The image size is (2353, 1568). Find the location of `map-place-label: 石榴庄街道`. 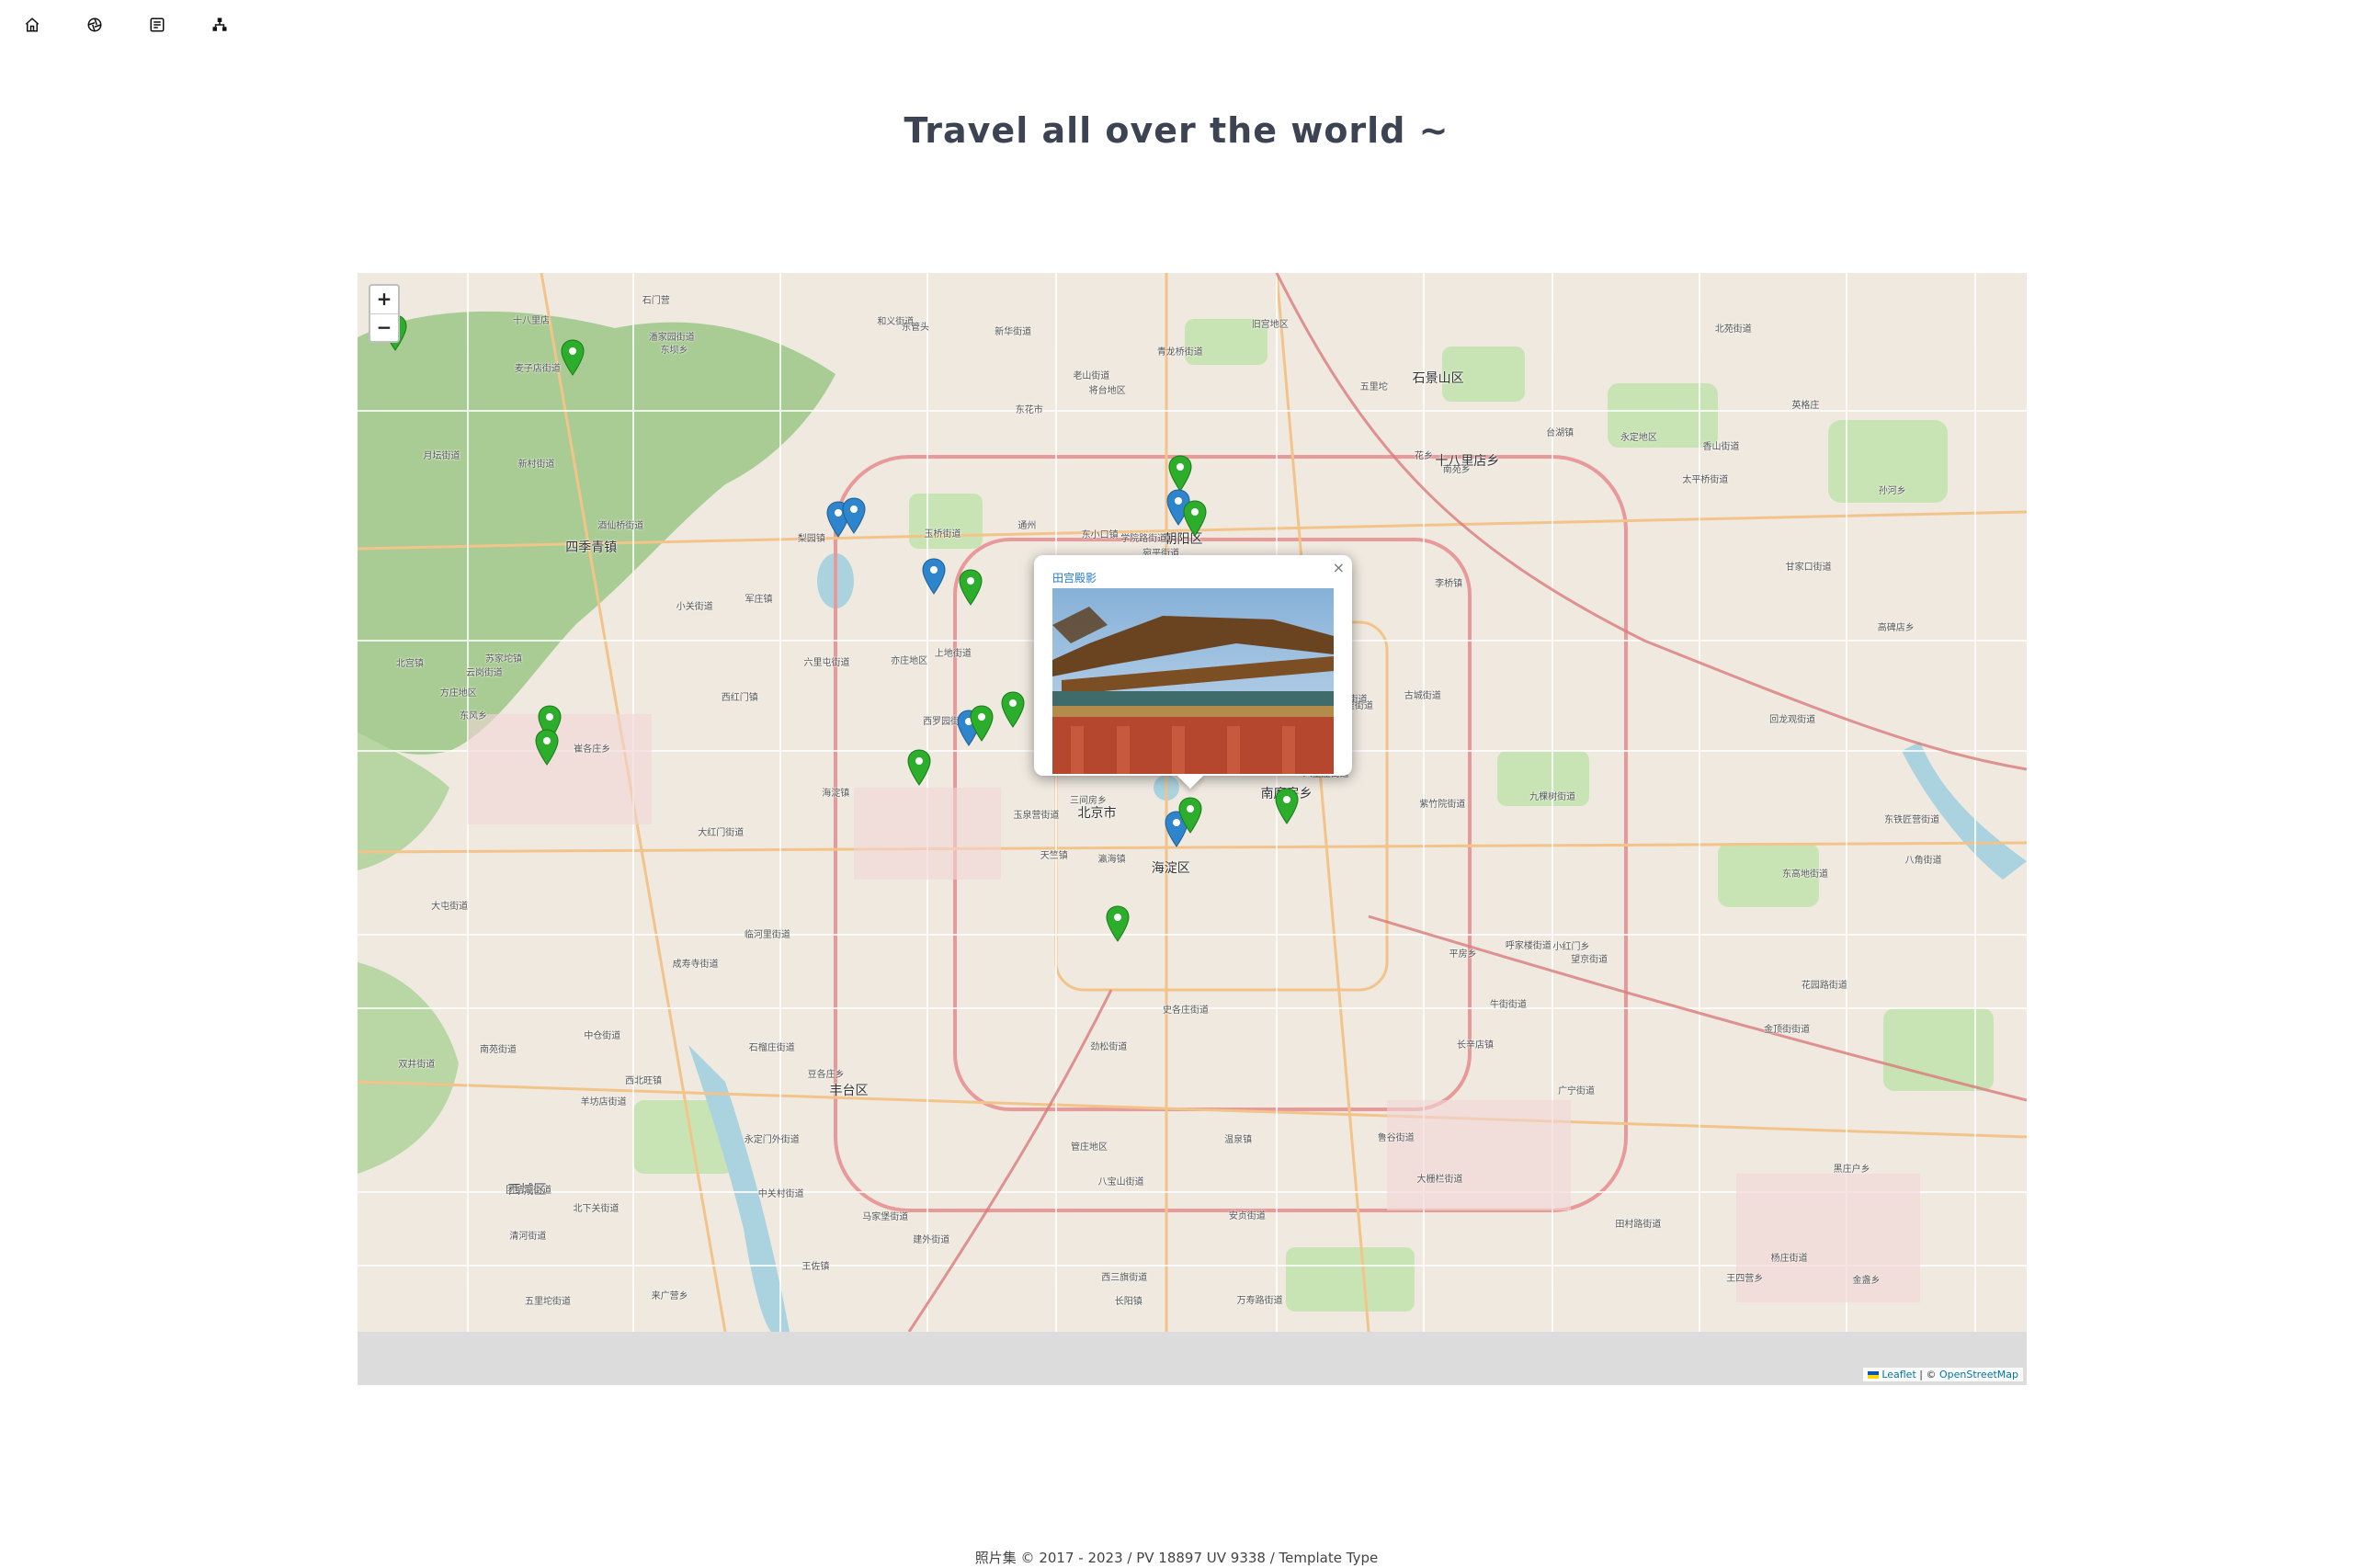

map-place-label: 石榴庄街道 is located at coordinates (771, 1047).